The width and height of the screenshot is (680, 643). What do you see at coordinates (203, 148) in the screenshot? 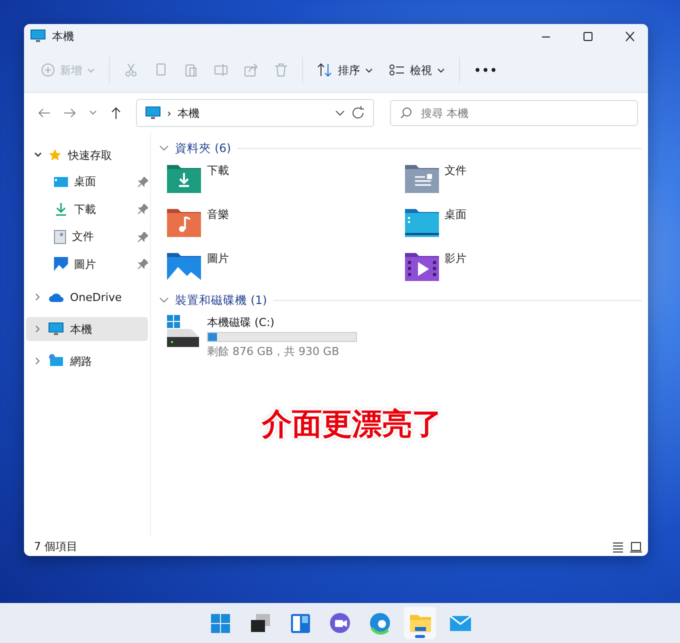
I see `section-header: 資料夾 (6)` at bounding box center [203, 148].